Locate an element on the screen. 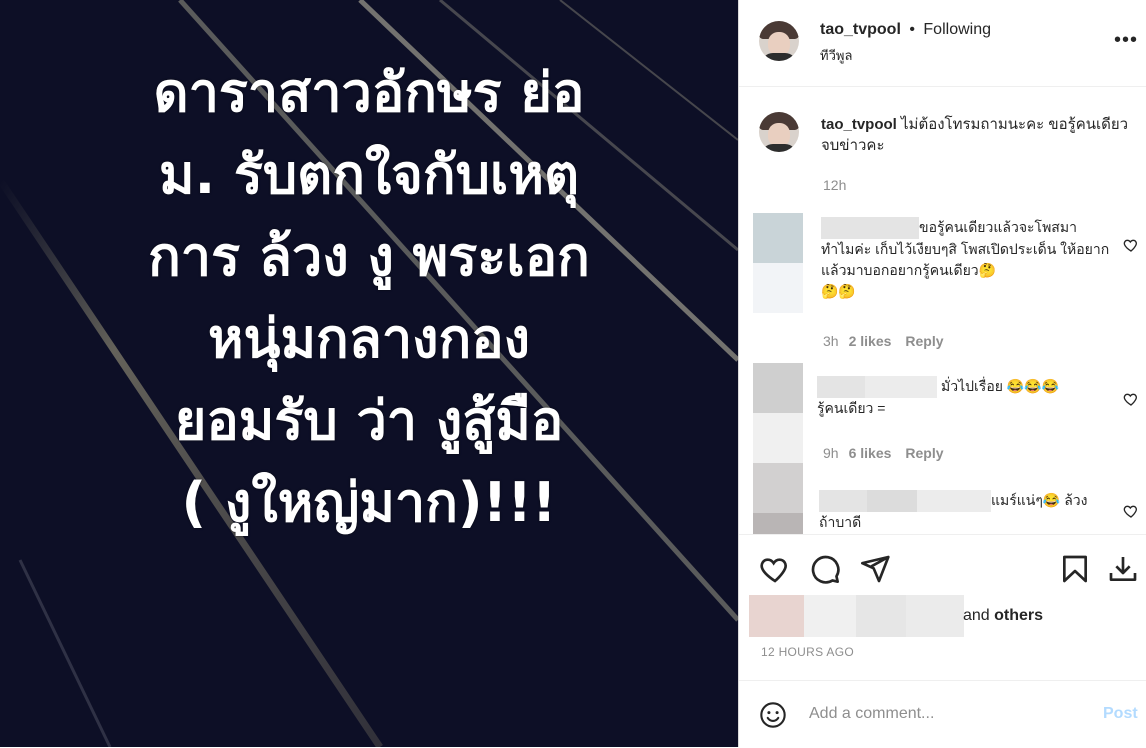 Image resolution: width=1146 pixels, height=748 pixels. post-header: tao_tvpool • Following ทีวีพูล ••• is located at coordinates (942, 43).